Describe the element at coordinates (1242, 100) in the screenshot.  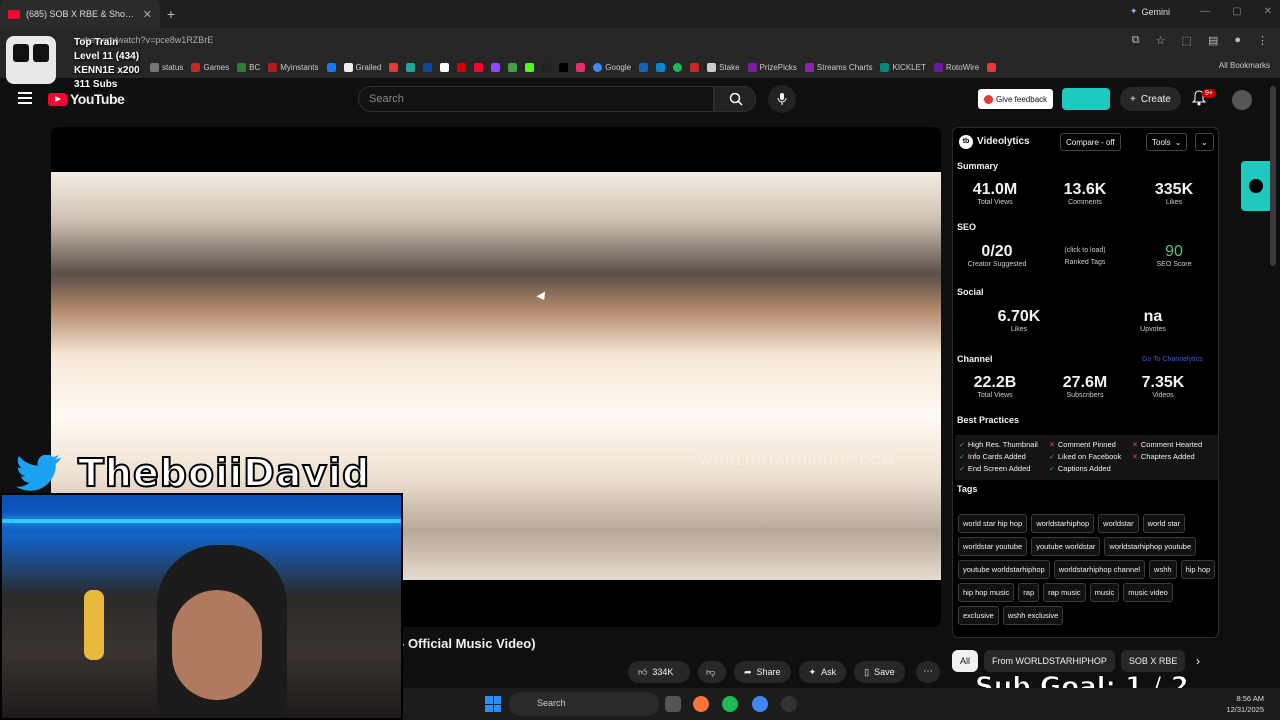
I see `account-avatar` at that location.